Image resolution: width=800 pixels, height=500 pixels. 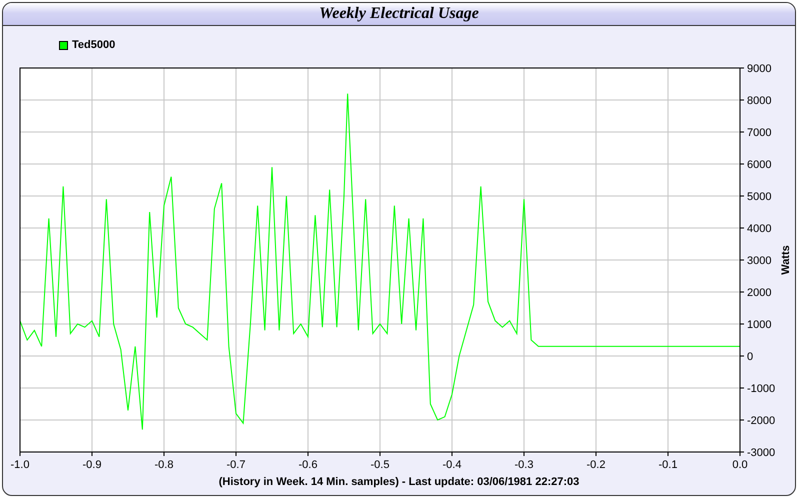 What do you see at coordinates (524, 465) in the screenshot?
I see `x-tick-label: -0.3` at bounding box center [524, 465].